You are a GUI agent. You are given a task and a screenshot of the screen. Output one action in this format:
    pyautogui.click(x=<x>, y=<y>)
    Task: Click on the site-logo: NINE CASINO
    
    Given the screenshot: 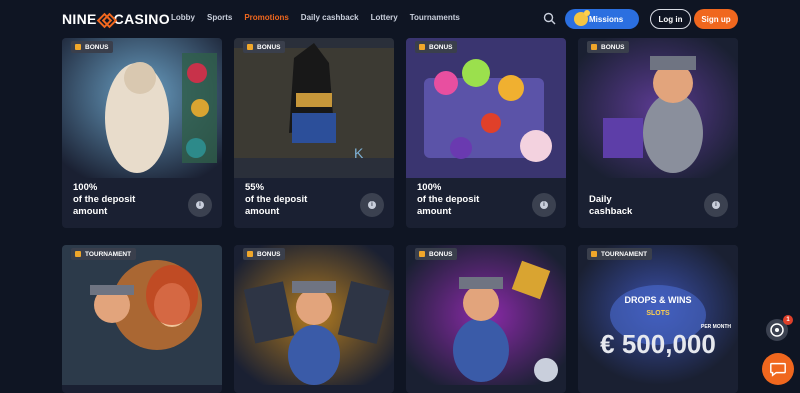 What is the action you would take?
    pyautogui.click(x=116, y=19)
    